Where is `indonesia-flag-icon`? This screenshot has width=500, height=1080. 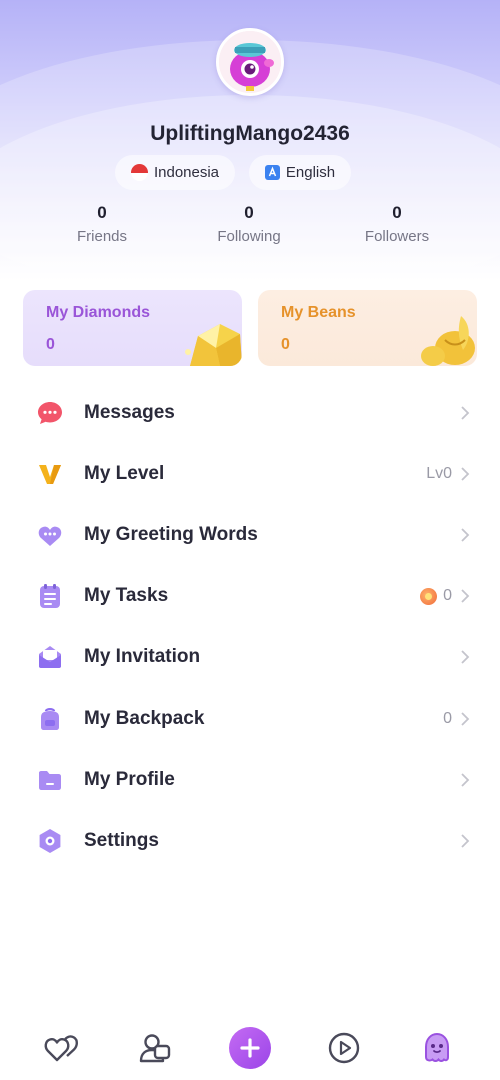
indonesia-flag-icon is located at coordinates (139, 172).